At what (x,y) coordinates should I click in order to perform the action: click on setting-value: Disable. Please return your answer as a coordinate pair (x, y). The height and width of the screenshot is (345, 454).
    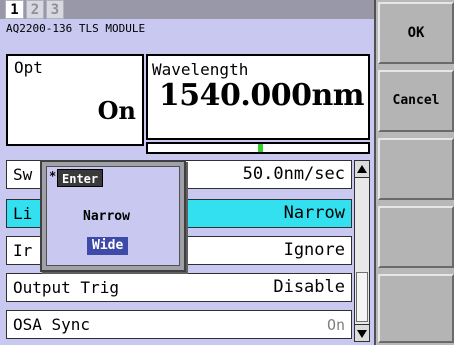
    Looking at the image, I should click on (309, 287).